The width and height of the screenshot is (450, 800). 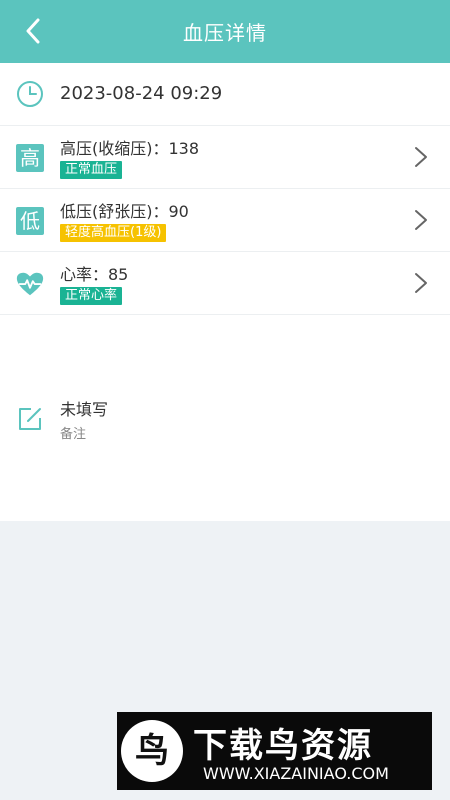 I want to click on top-bar: 血压详情, so click(x=225, y=31).